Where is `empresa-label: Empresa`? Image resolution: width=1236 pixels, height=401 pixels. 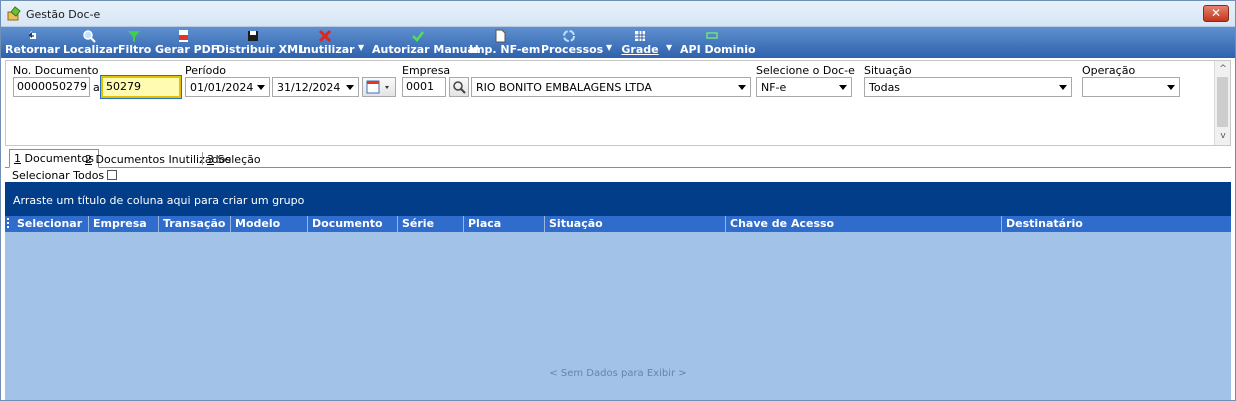
empresa-label: Empresa is located at coordinates (426, 70).